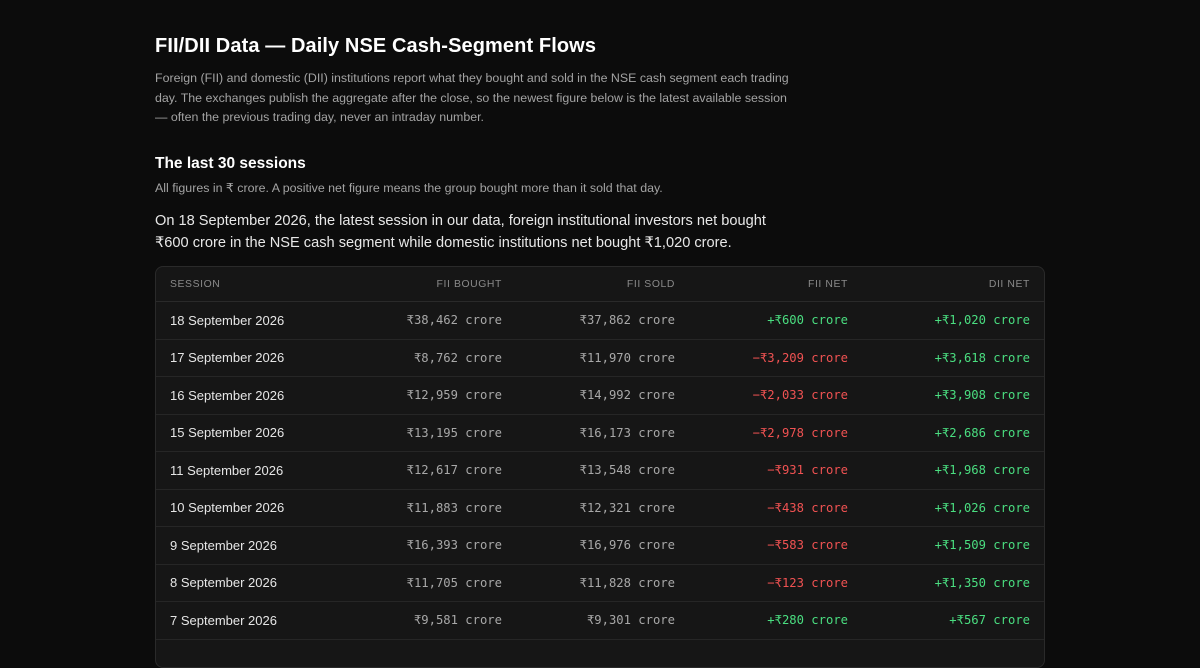  What do you see at coordinates (250, 508) in the screenshot?
I see `cell-session: 10 September 2026` at bounding box center [250, 508].